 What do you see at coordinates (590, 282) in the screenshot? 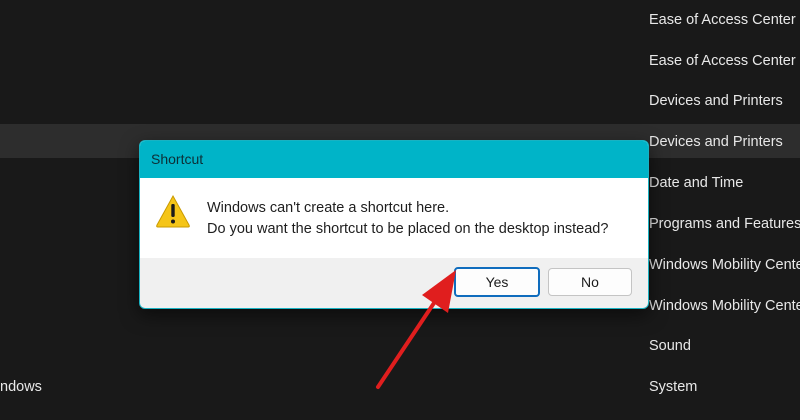
I see `no-button: No` at bounding box center [590, 282].